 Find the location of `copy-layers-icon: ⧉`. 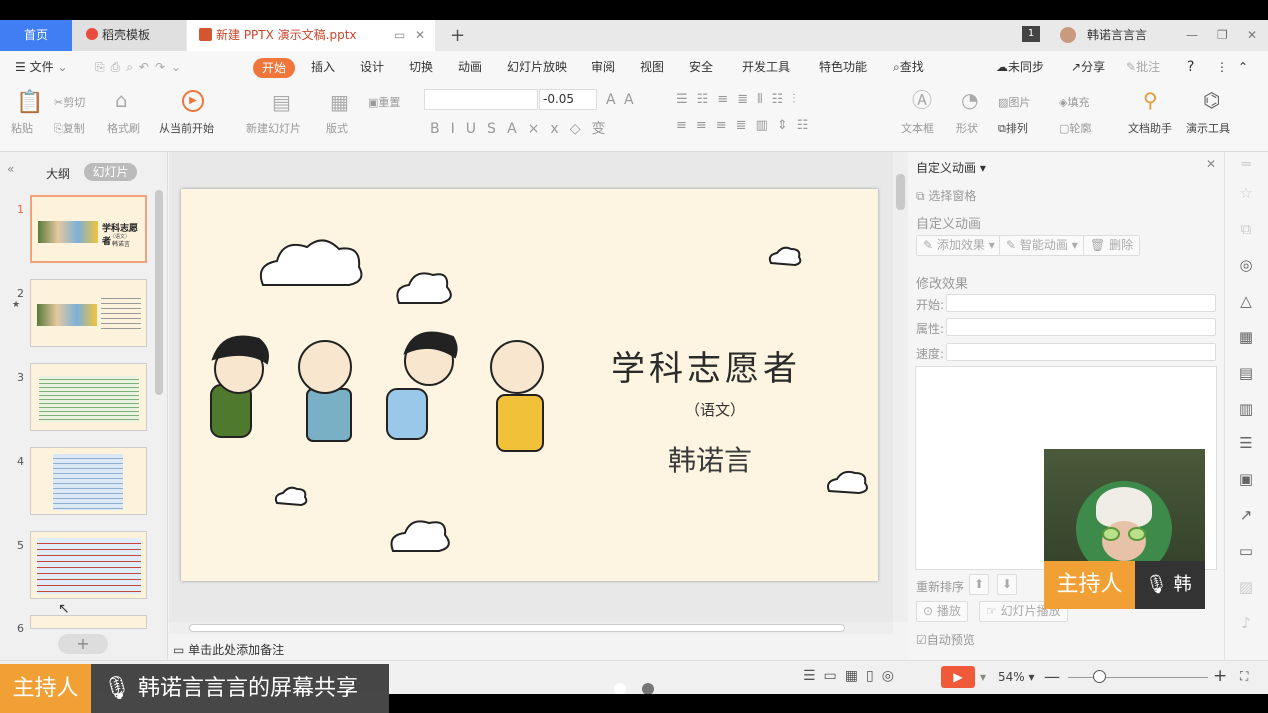

copy-layers-icon: ⧉ is located at coordinates (1246, 229).